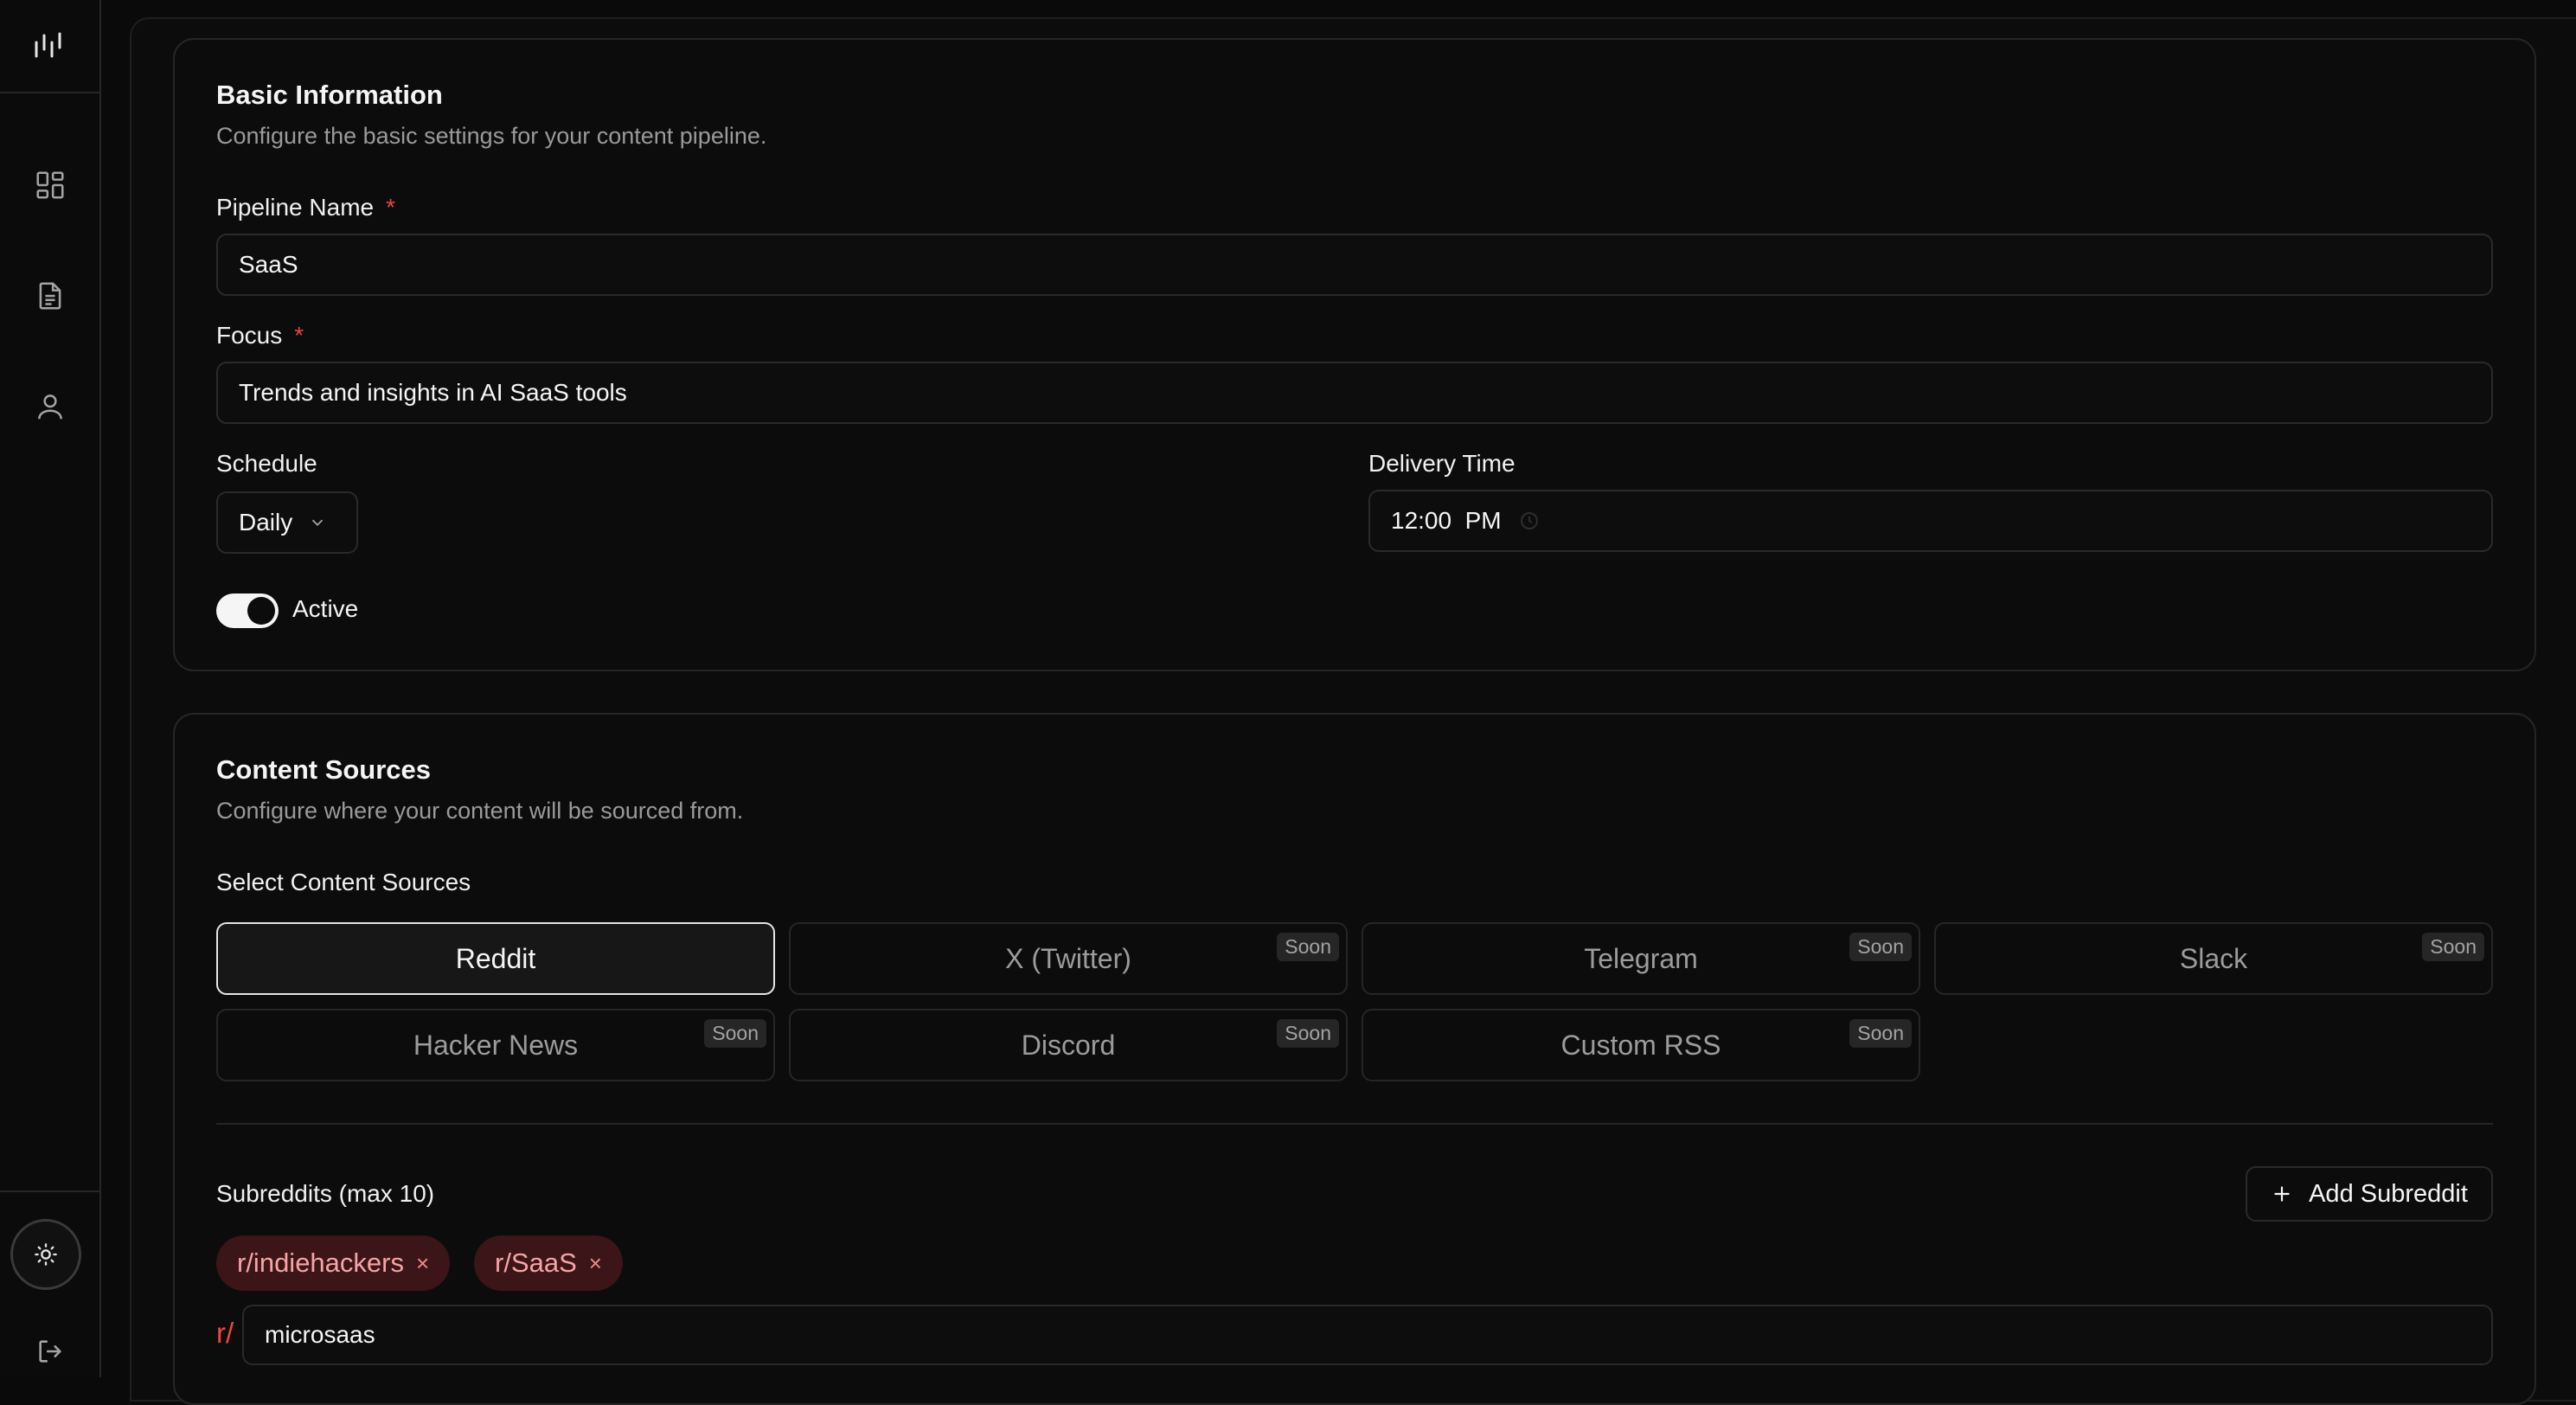  Describe the element at coordinates (49, 1191) in the screenshot. I see `sidebar-divider` at that location.